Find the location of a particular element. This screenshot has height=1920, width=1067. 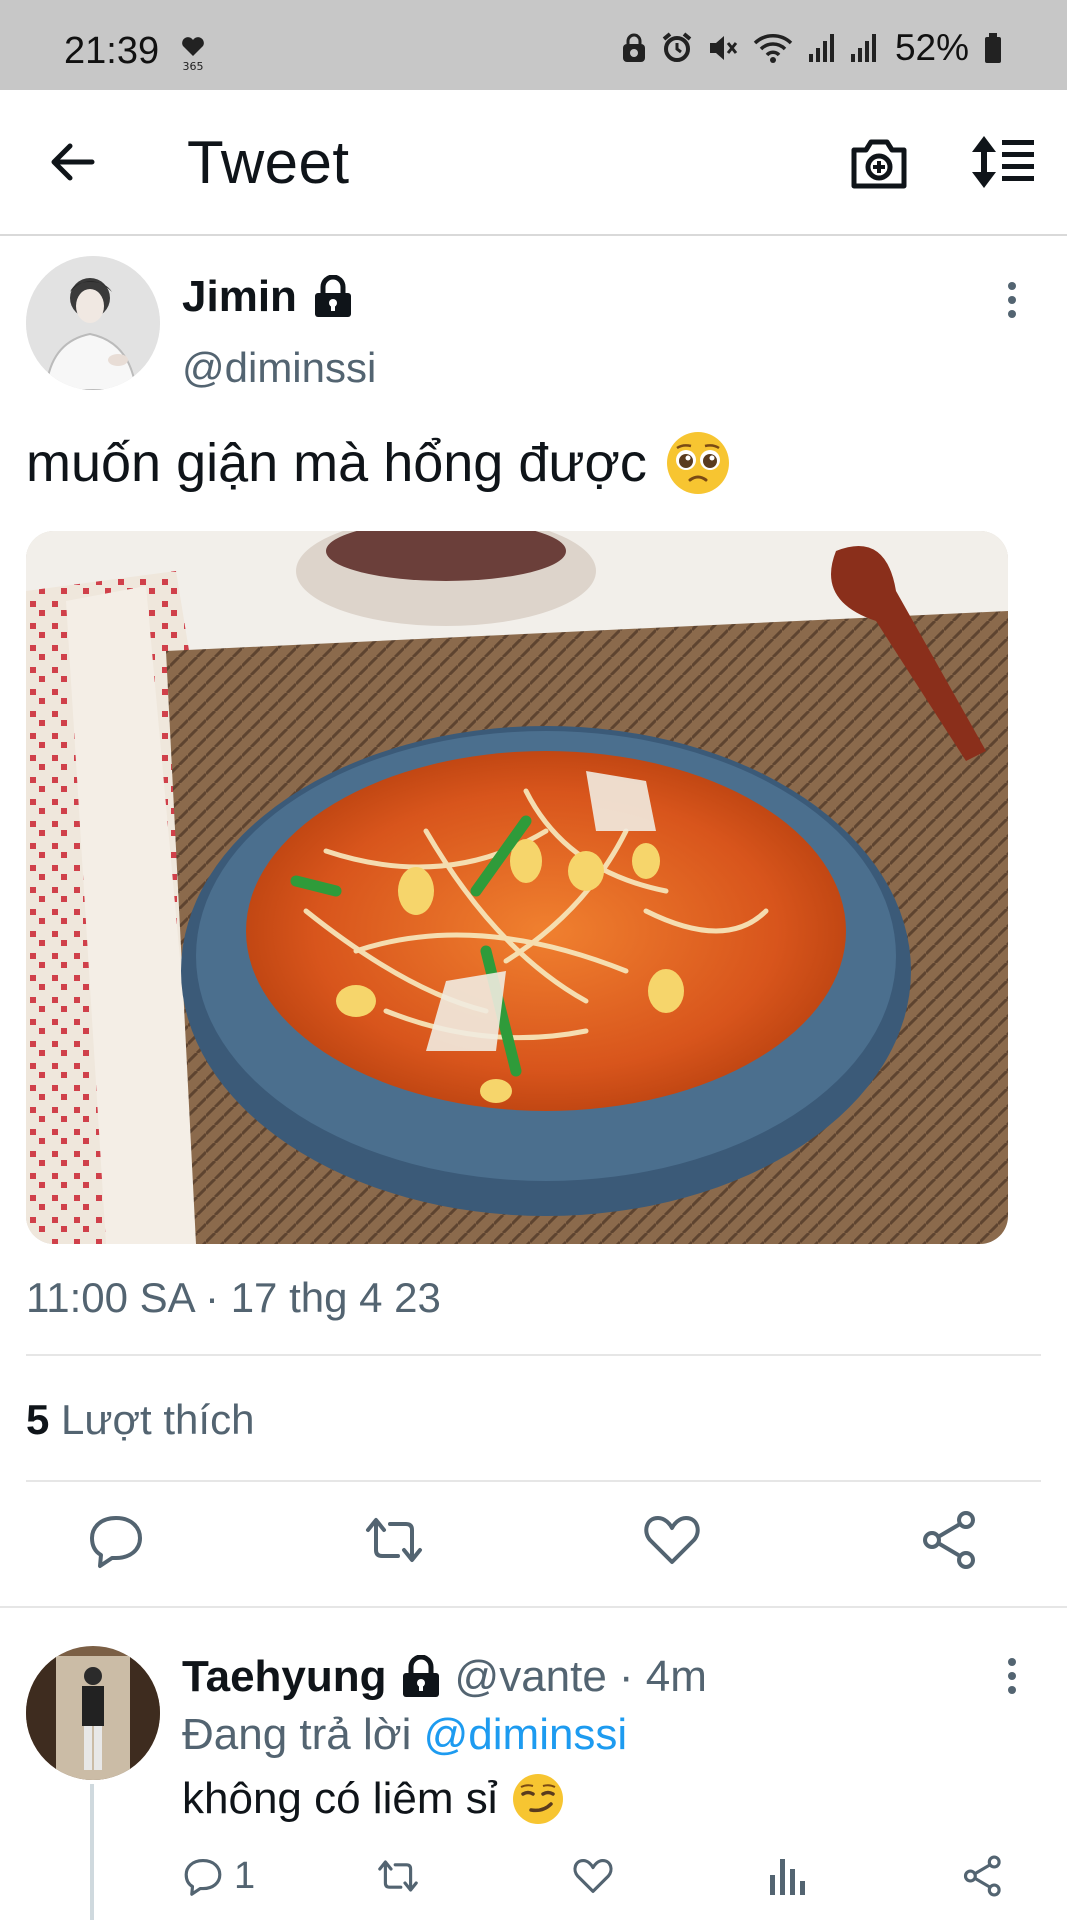

reply-text: không có liêm sỉ is located at coordinates (373, 1799).